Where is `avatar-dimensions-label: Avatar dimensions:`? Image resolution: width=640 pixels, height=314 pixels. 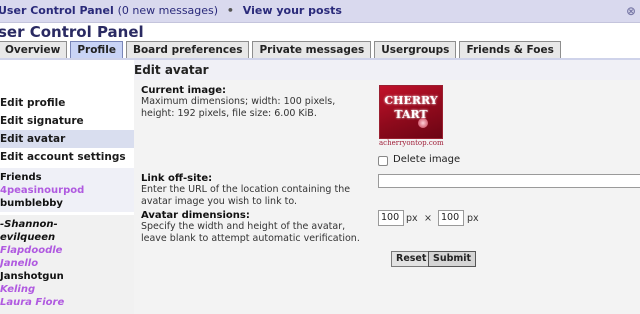
avatar-dimensions-label: Avatar dimensions: is located at coordinates (195, 215).